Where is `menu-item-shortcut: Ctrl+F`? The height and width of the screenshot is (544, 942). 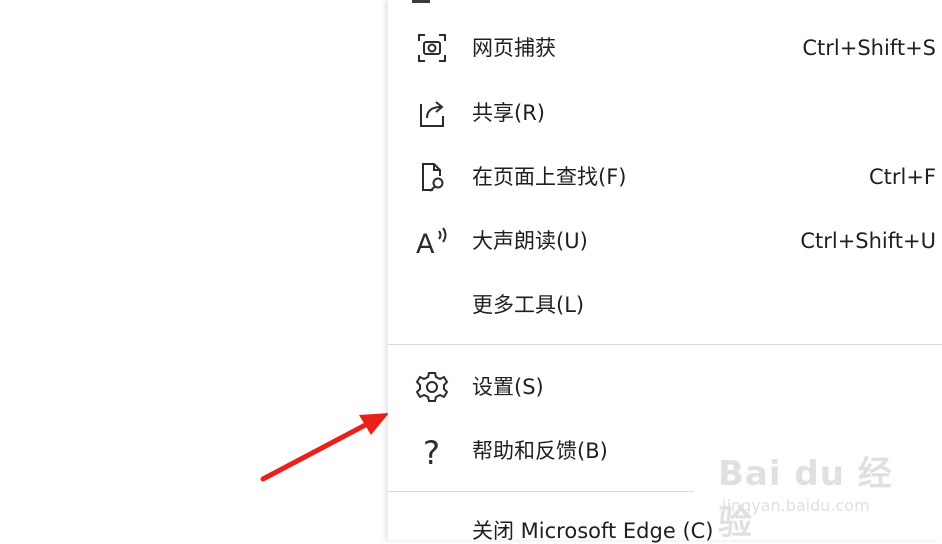 menu-item-shortcut: Ctrl+F is located at coordinates (902, 177).